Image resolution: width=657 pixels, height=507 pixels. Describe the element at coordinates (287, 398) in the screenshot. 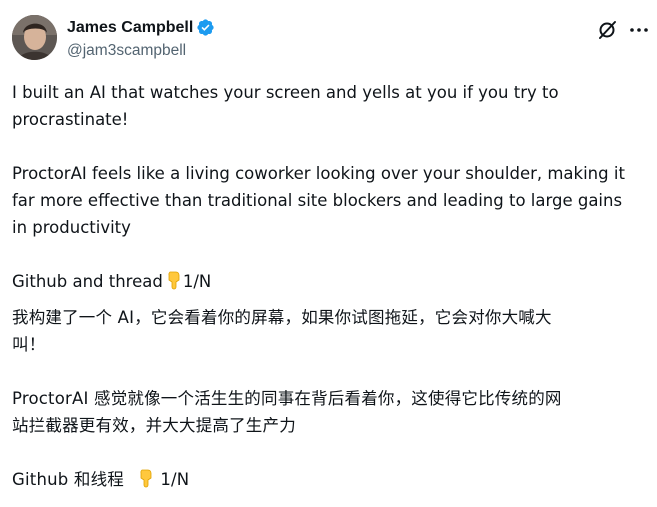

I see `tweet-zh-line: ProctorAI 感觉就像一个活生生的同事在背后看着你，这使得它比传统的网` at that location.